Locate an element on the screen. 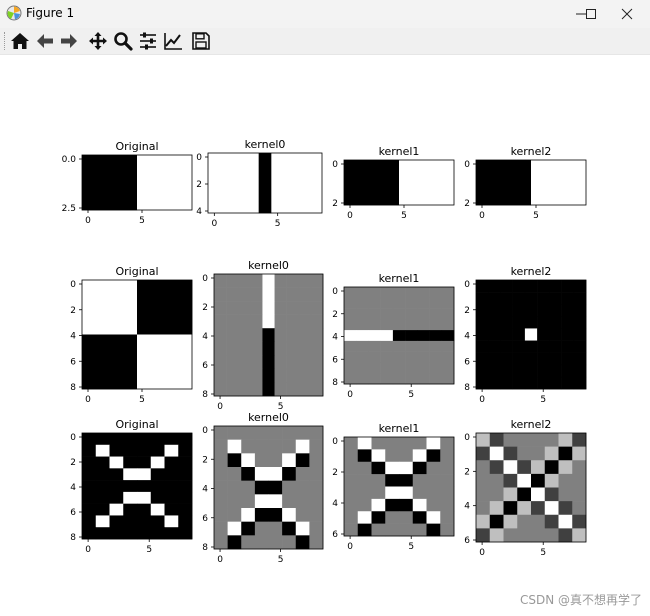 Image resolution: width=650 pixels, height=616 pixels. home-button is located at coordinates (20, 41).